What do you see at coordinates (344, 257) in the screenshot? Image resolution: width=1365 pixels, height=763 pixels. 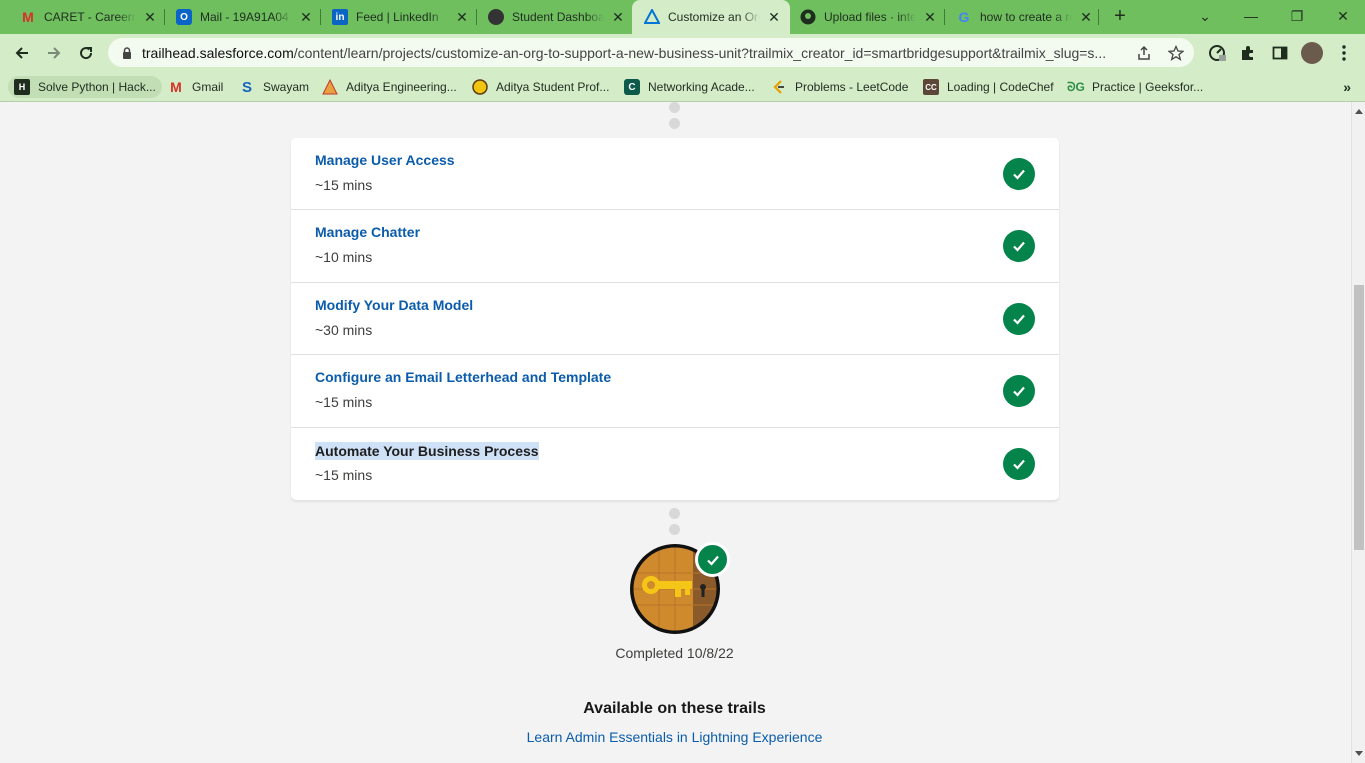 I see `unit-duration: ~10 mins` at bounding box center [344, 257].